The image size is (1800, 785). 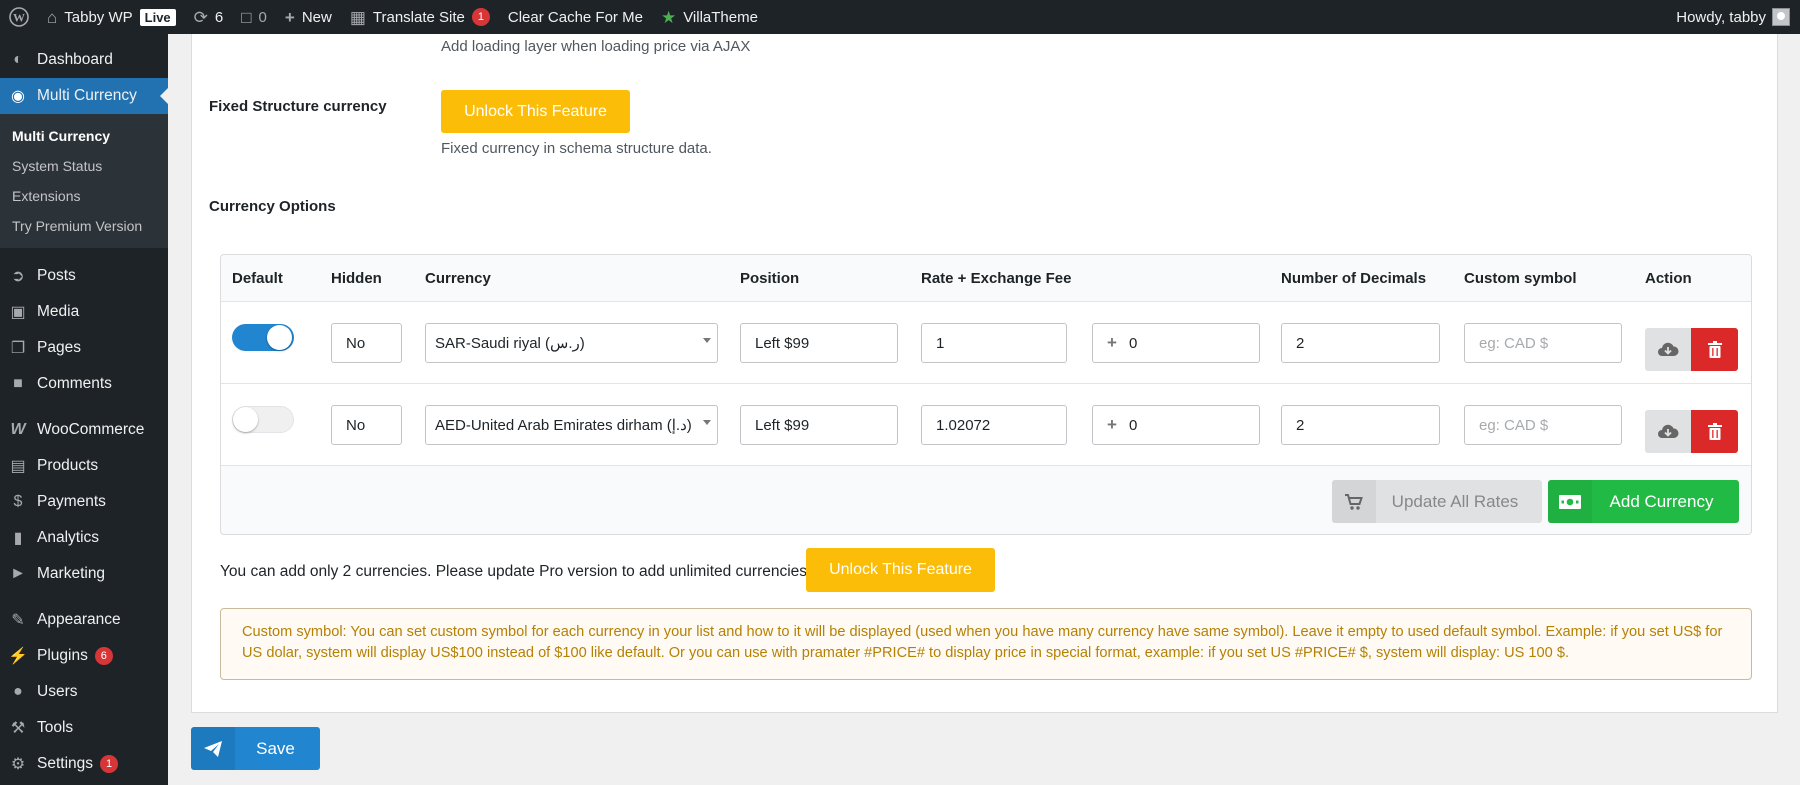 What do you see at coordinates (18, 728) in the screenshot?
I see `wrench-icon: ⚒` at bounding box center [18, 728].